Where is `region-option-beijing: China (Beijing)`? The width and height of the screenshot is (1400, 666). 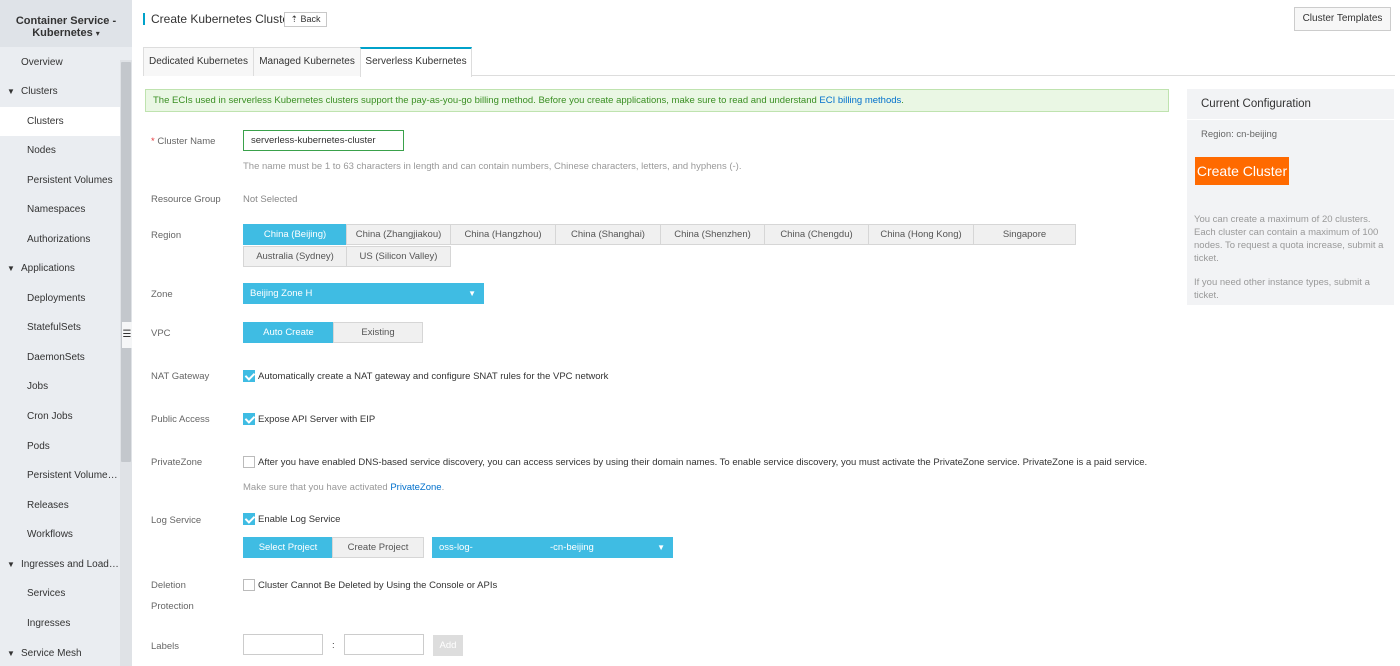
region-option-beijing: China (Beijing) is located at coordinates (295, 234).